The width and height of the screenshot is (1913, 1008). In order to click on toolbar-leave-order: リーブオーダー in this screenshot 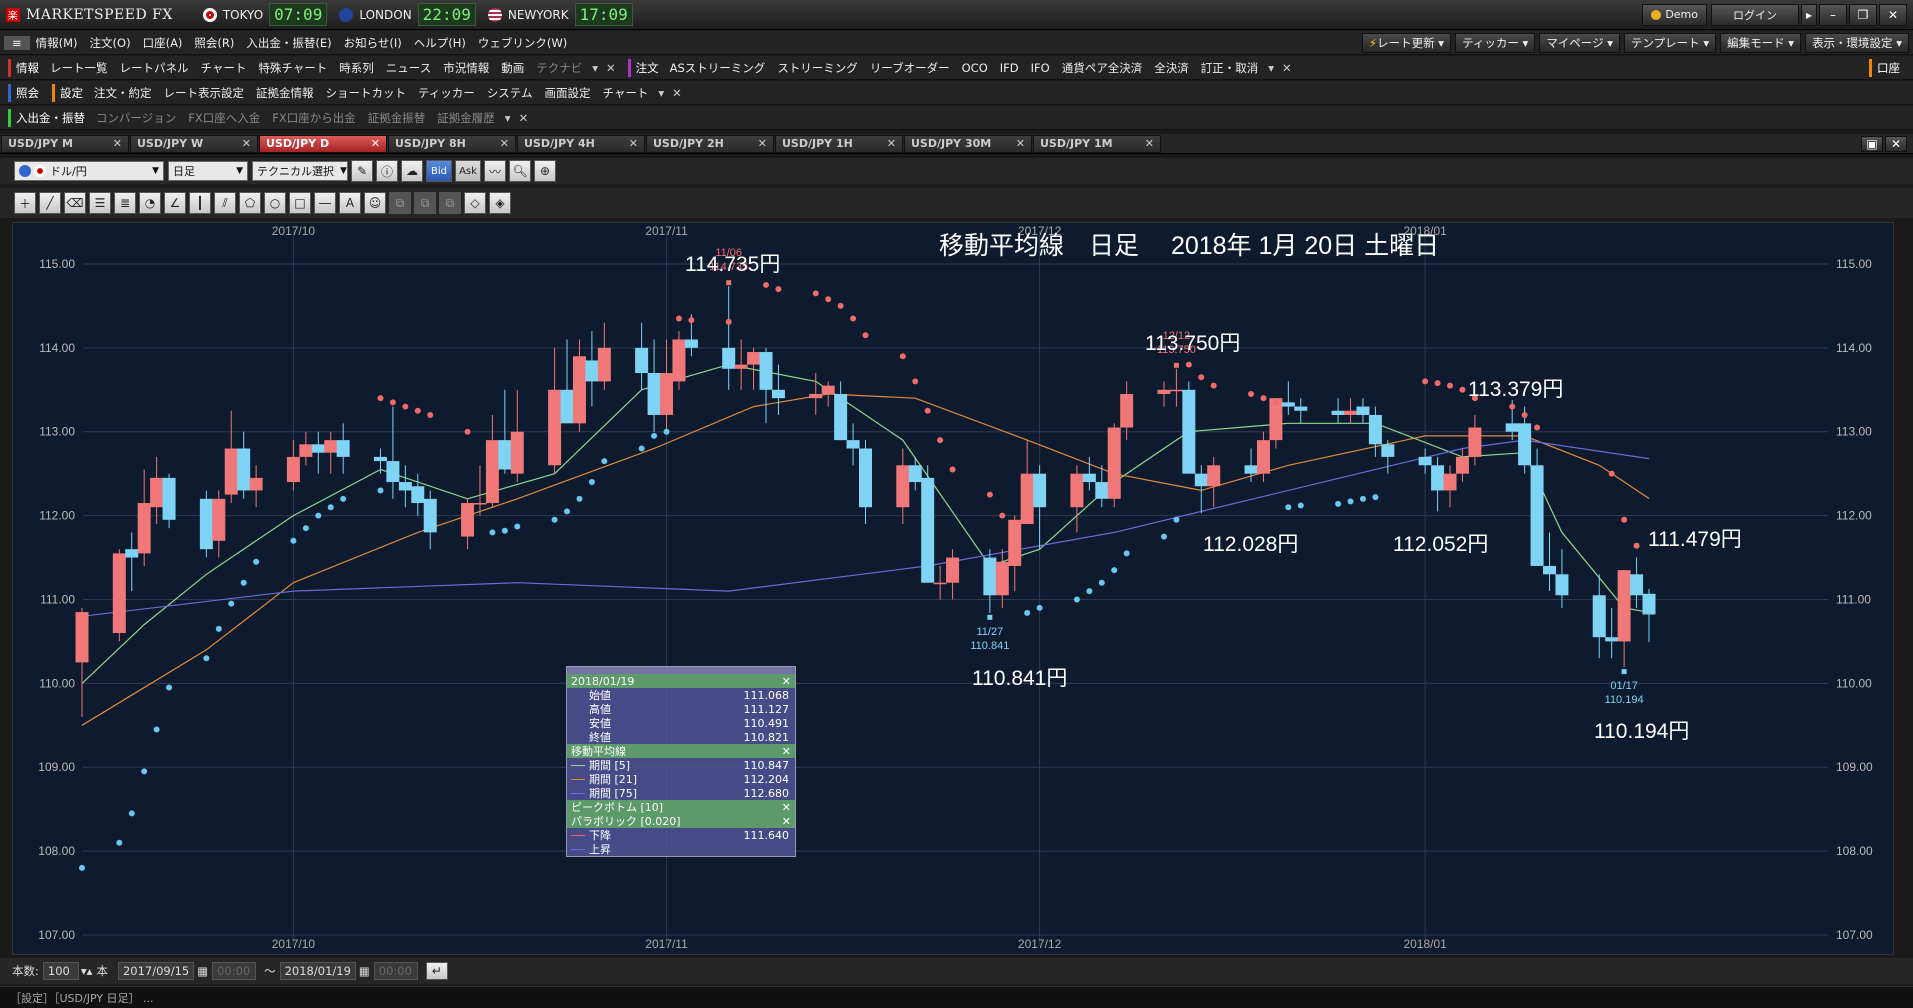, I will do `click(910, 68)`.